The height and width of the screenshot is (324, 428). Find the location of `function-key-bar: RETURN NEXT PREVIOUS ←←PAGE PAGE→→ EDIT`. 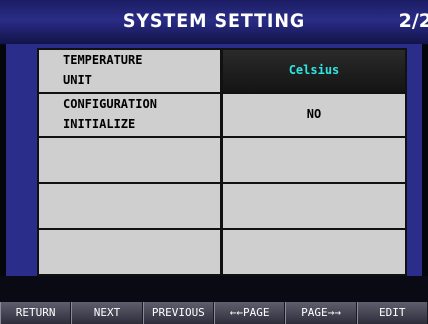

function-key-bar: RETURN NEXT PREVIOUS ←←PAGE PAGE→→ EDIT is located at coordinates (214, 313).